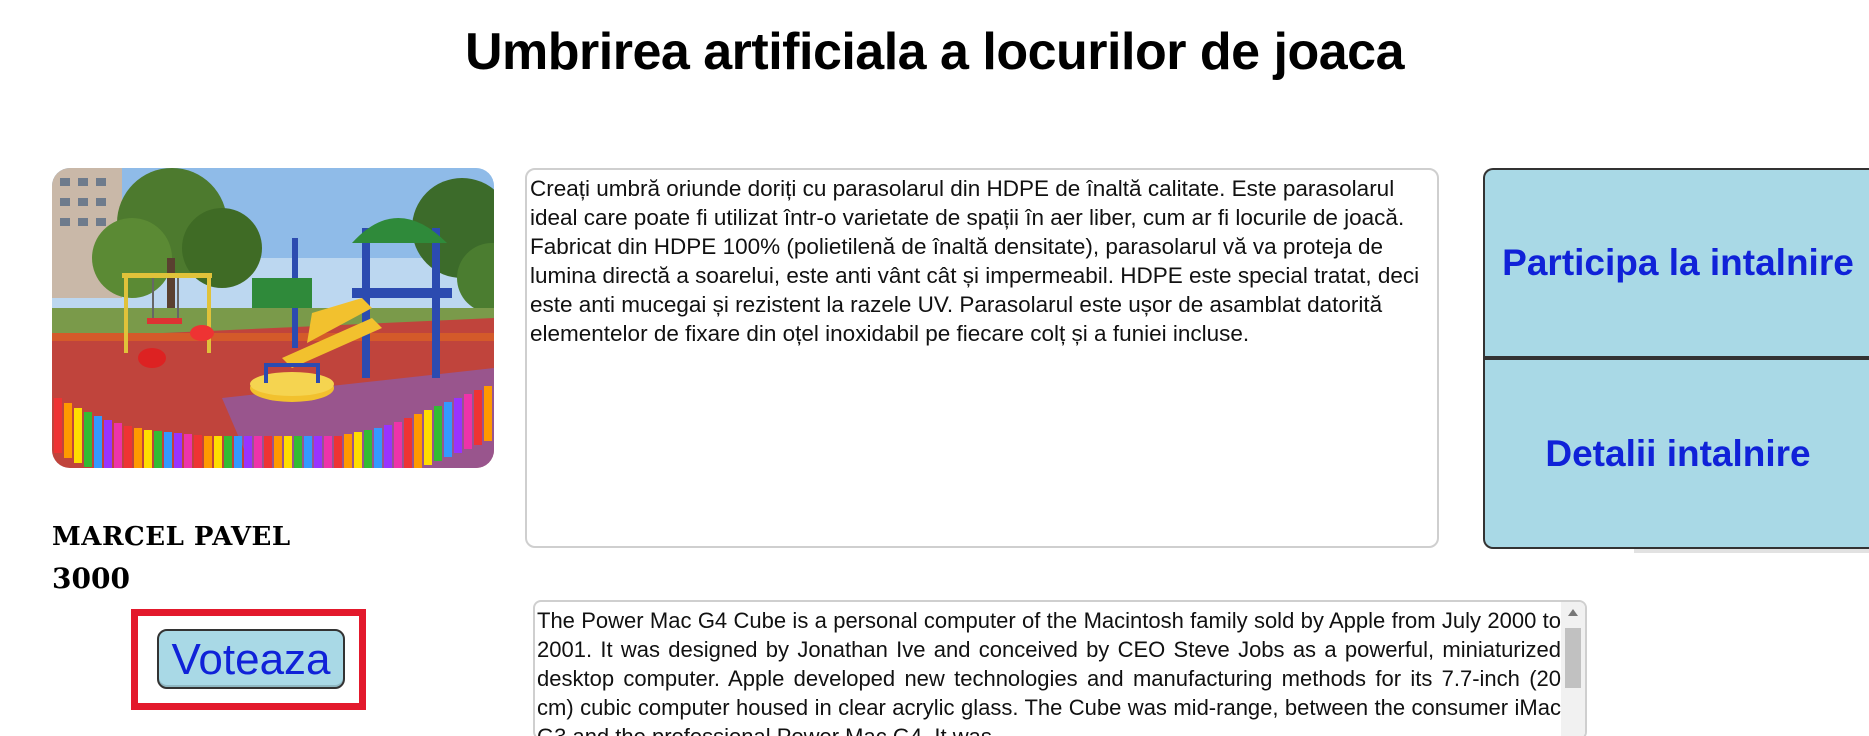 This screenshot has height=736, width=1869. I want to click on scroll-up-arrow-icon, so click(1573, 612).